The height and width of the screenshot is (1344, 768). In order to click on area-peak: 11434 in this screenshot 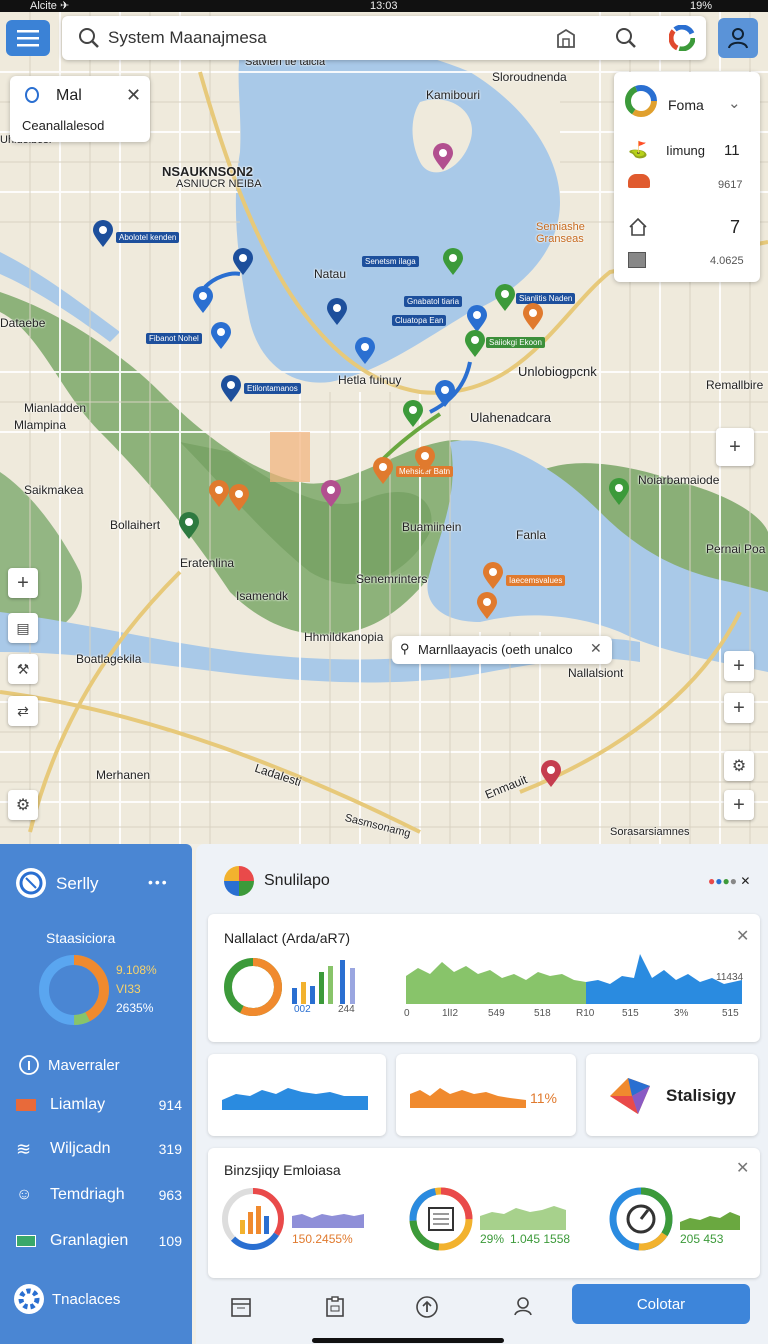, I will do `click(730, 977)`.